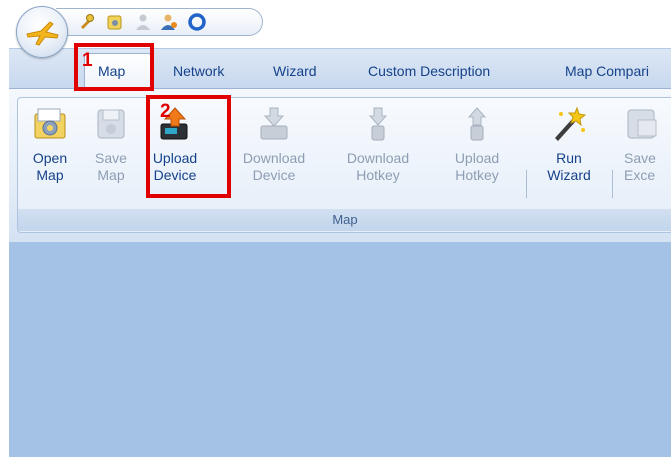 This screenshot has height=457, width=671. What do you see at coordinates (477, 124) in the screenshot?
I see `upload-hotkey-icon` at bounding box center [477, 124].